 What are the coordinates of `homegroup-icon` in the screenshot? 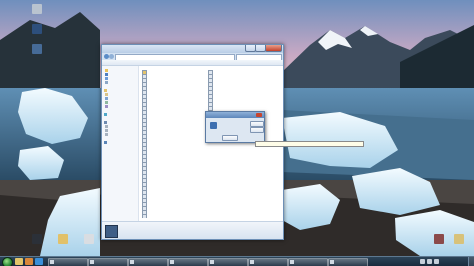 It's located at (105, 114).